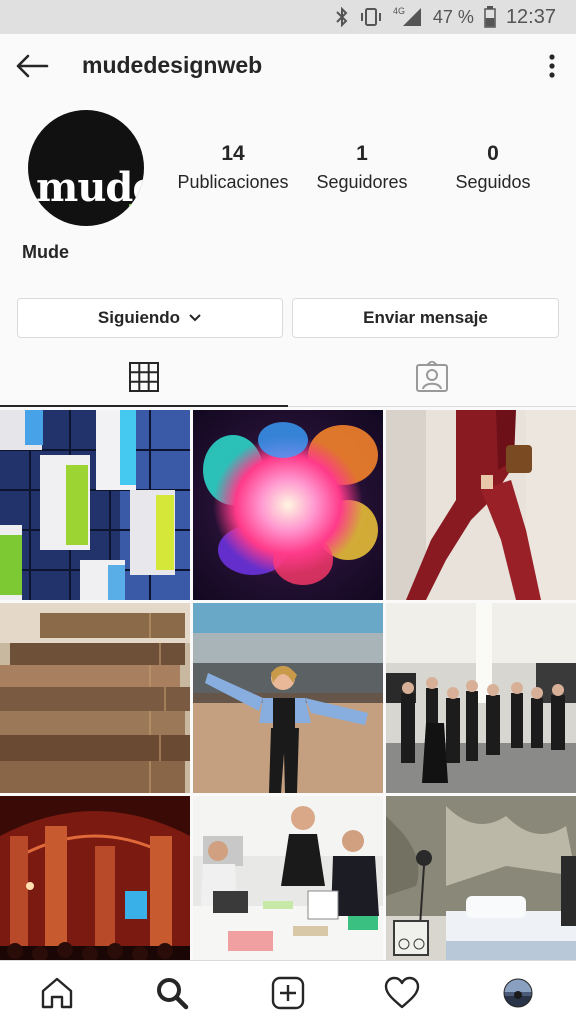 This screenshot has width=576, height=1025. I want to click on nav-search-button, so click(172, 993).